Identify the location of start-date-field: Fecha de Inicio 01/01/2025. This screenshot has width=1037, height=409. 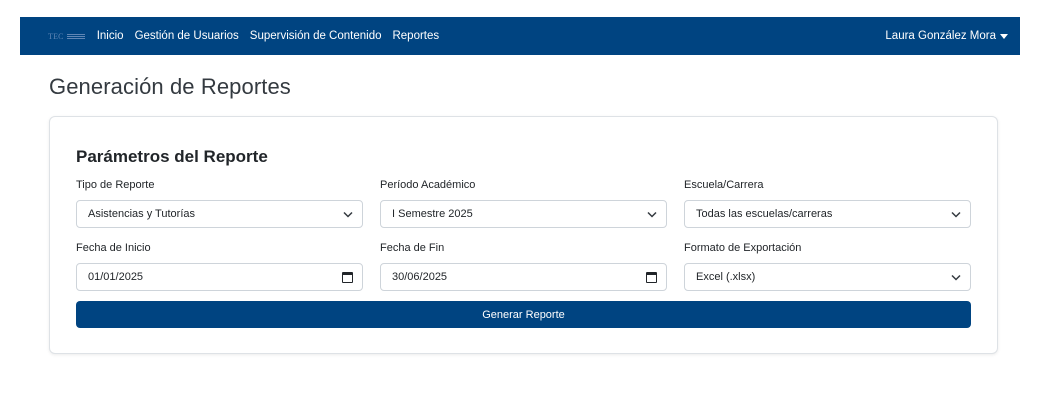
(219, 266).